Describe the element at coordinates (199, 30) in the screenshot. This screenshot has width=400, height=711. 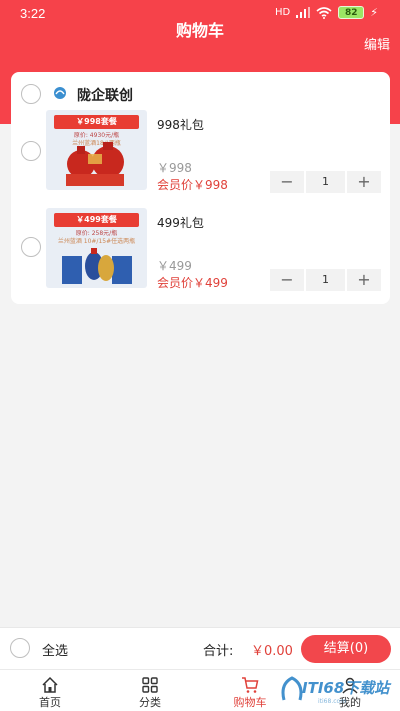
I see `page-title: 购物车` at that location.